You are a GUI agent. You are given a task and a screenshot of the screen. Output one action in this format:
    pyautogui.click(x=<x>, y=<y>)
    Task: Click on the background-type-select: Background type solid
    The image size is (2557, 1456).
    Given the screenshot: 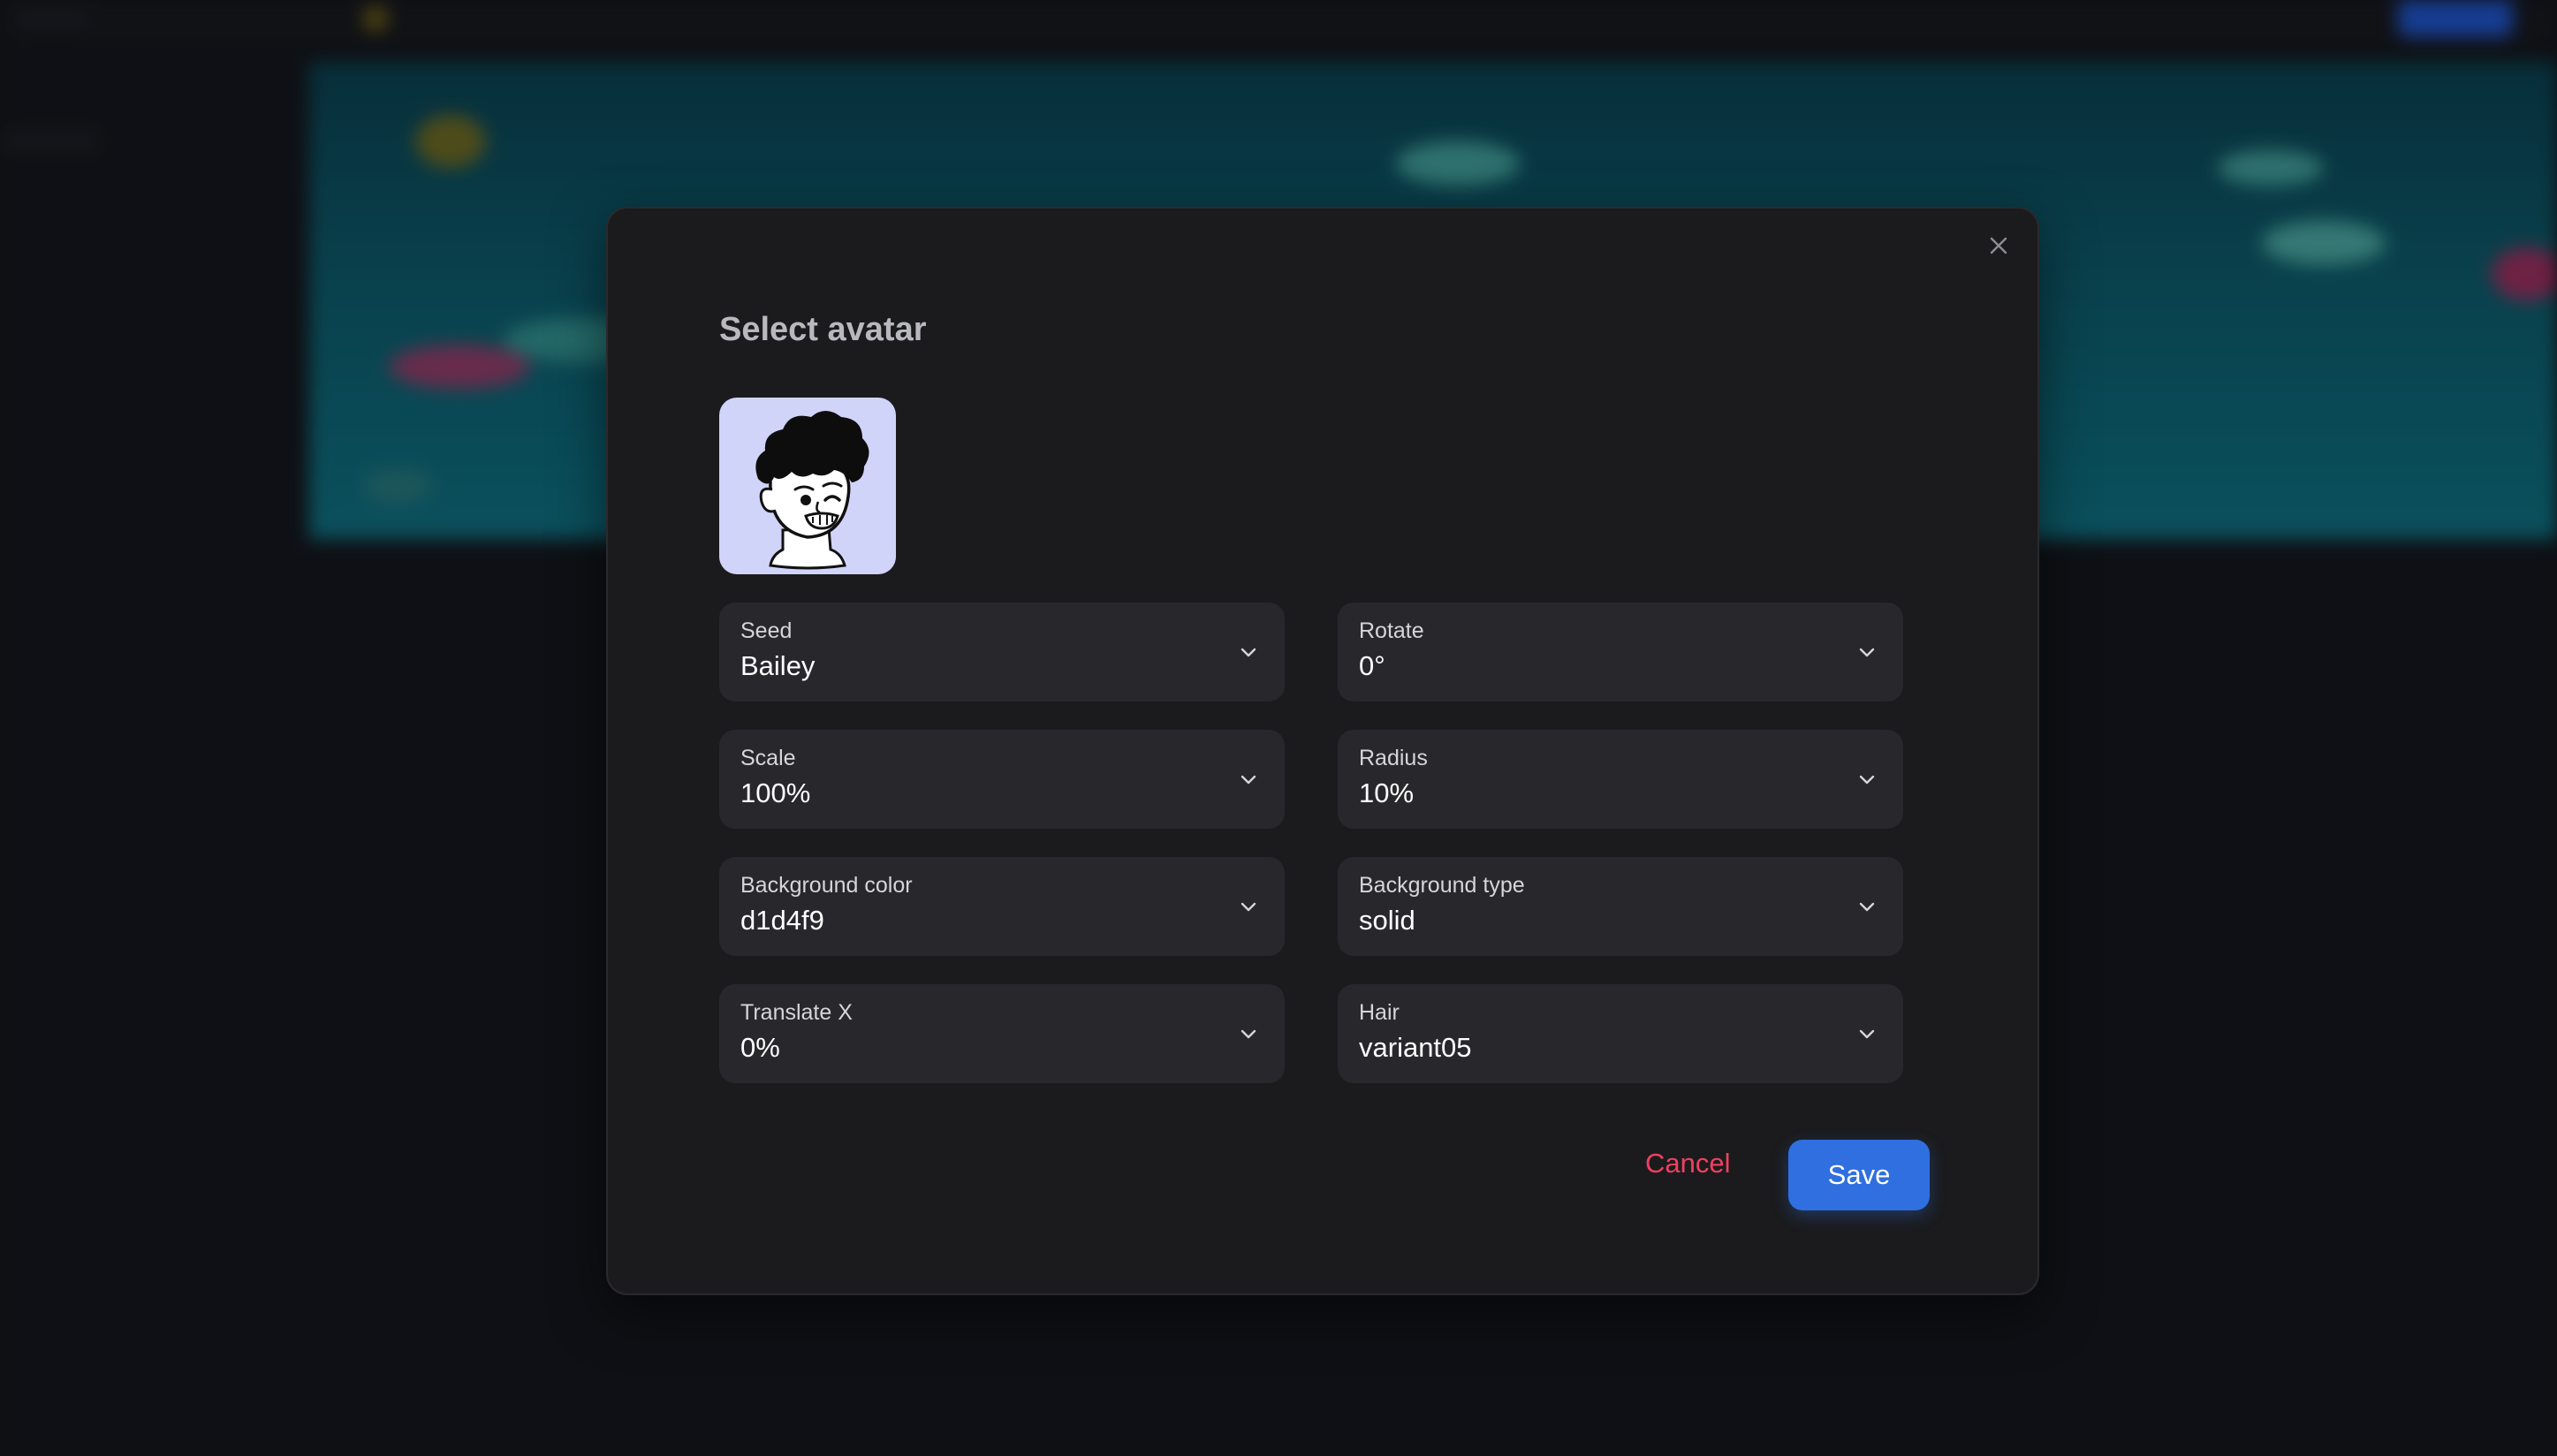 What is the action you would take?
    pyautogui.click(x=1620, y=906)
    